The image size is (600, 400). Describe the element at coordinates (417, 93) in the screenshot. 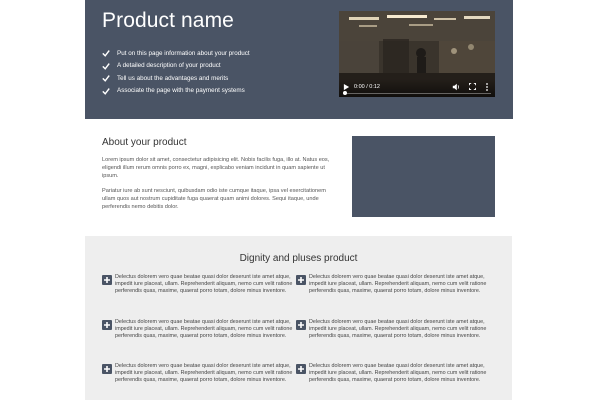

I see `video-progress-bar` at that location.